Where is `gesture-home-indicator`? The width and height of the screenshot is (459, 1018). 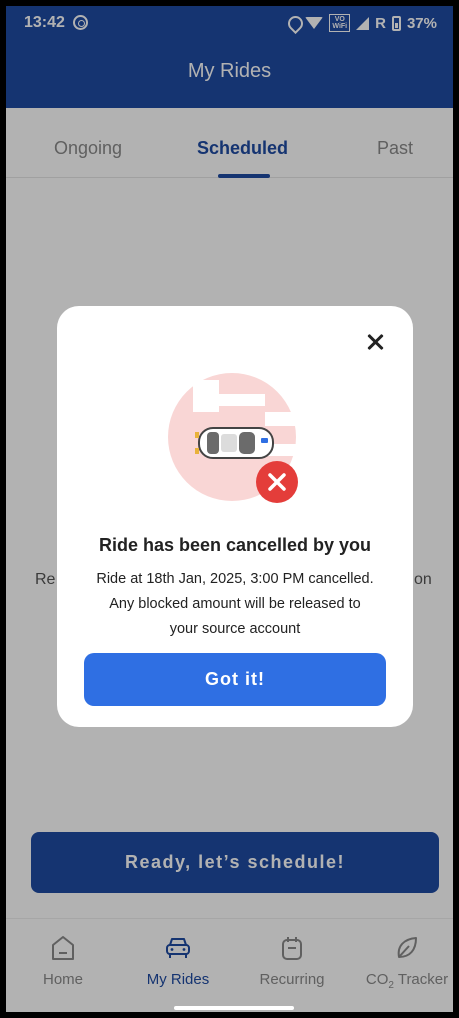
gesture-home-indicator is located at coordinates (234, 1008).